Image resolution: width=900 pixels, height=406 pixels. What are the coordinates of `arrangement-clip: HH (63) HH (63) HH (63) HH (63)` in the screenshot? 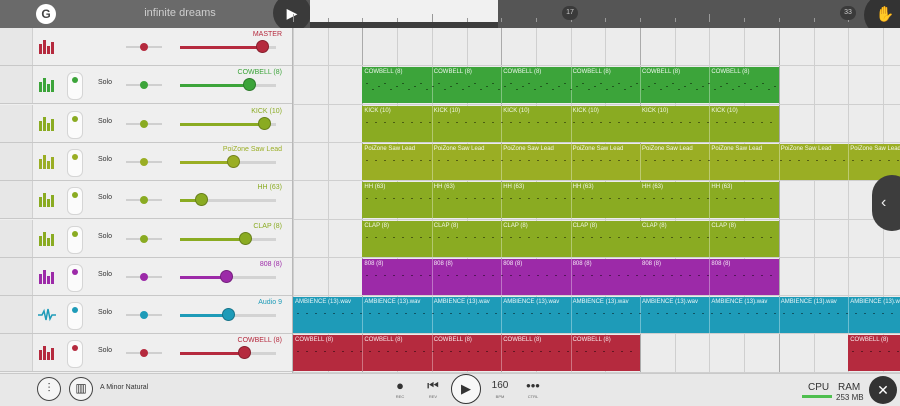 It's located at (501, 200).